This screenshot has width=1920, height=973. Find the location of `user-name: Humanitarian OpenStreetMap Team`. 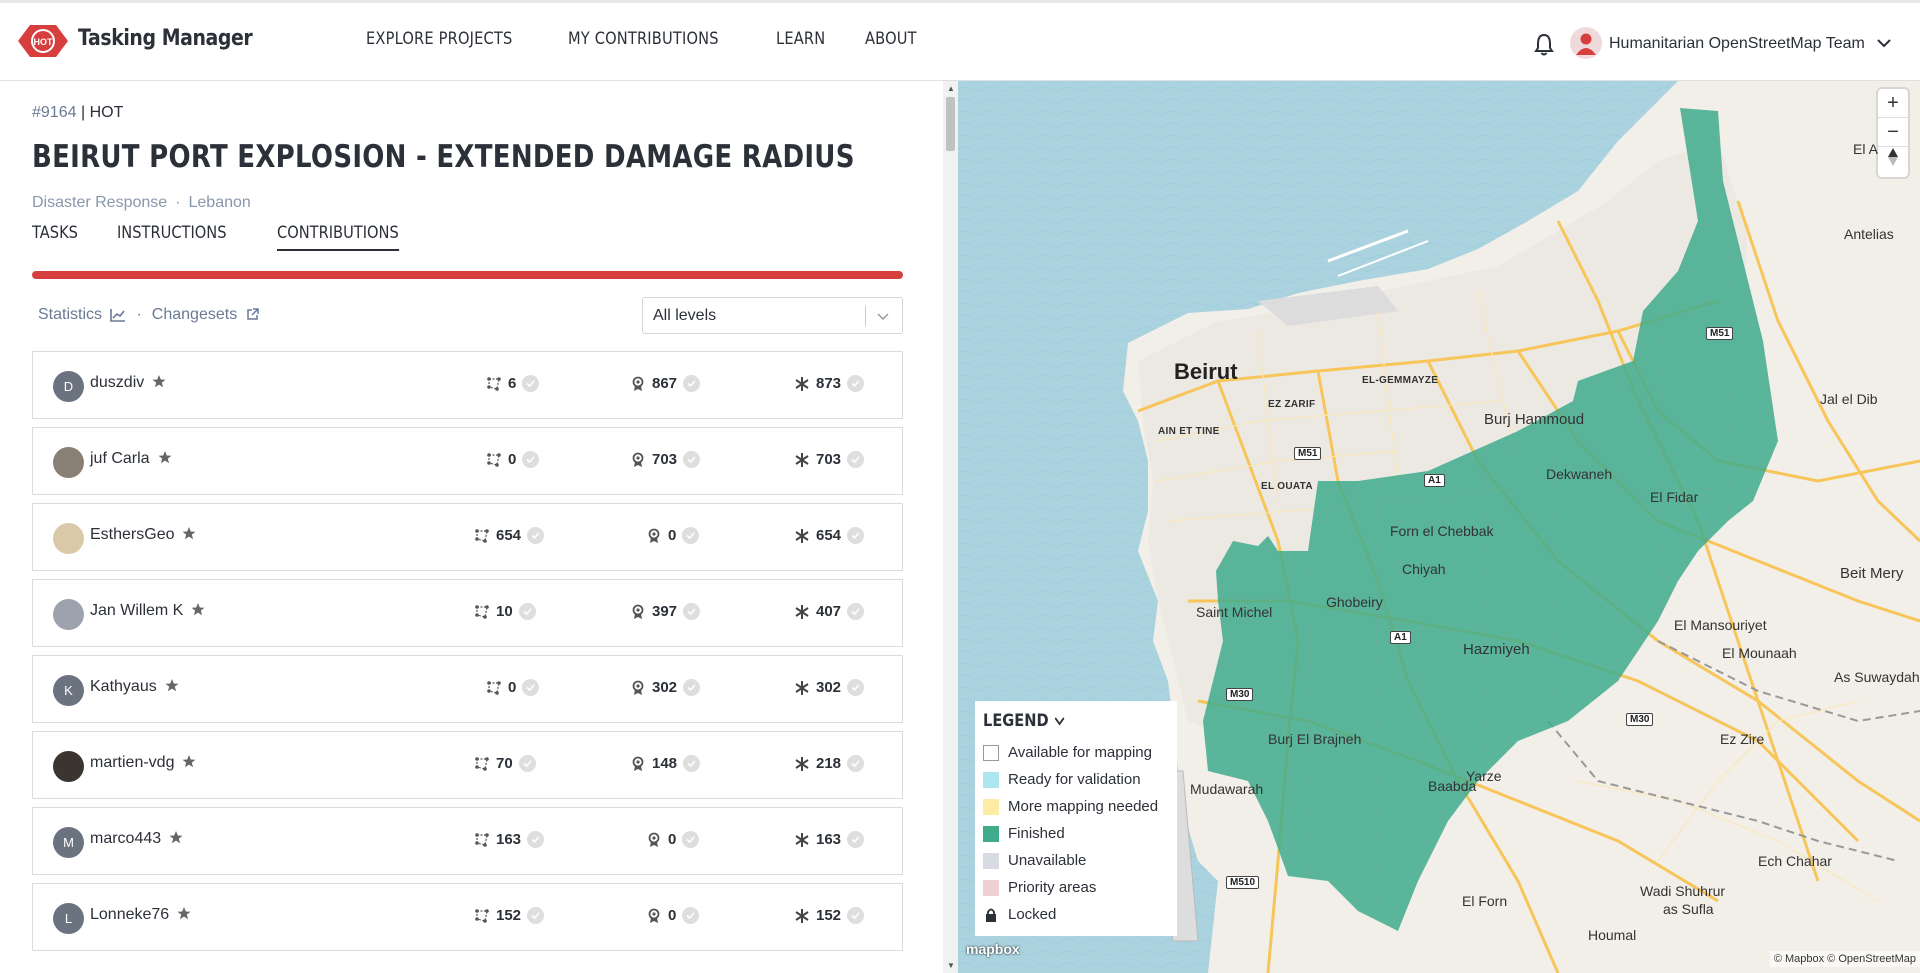

user-name: Humanitarian OpenStreetMap Team is located at coordinates (1737, 44).